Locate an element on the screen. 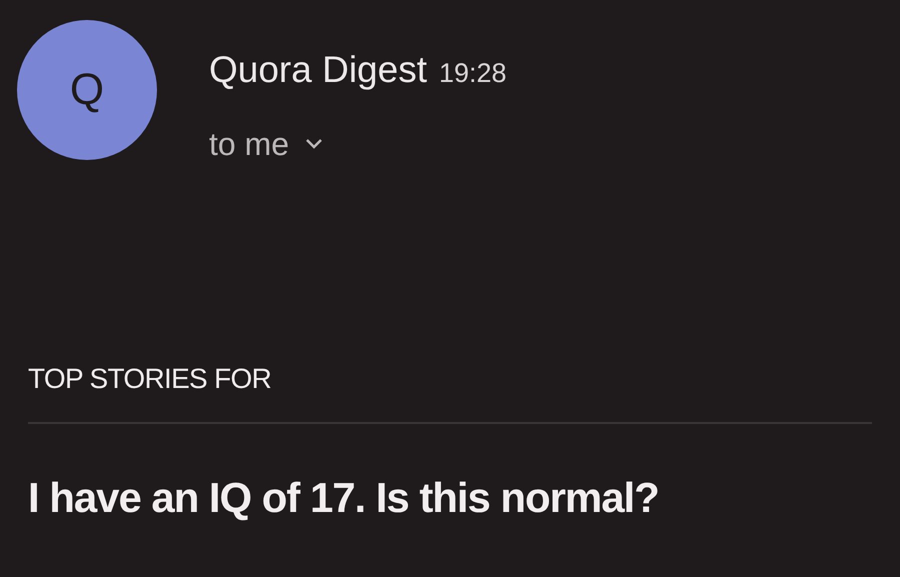 Image resolution: width=900 pixels, height=577 pixels. story-title: I have an IQ of 17. Is this normal? is located at coordinates (344, 497).